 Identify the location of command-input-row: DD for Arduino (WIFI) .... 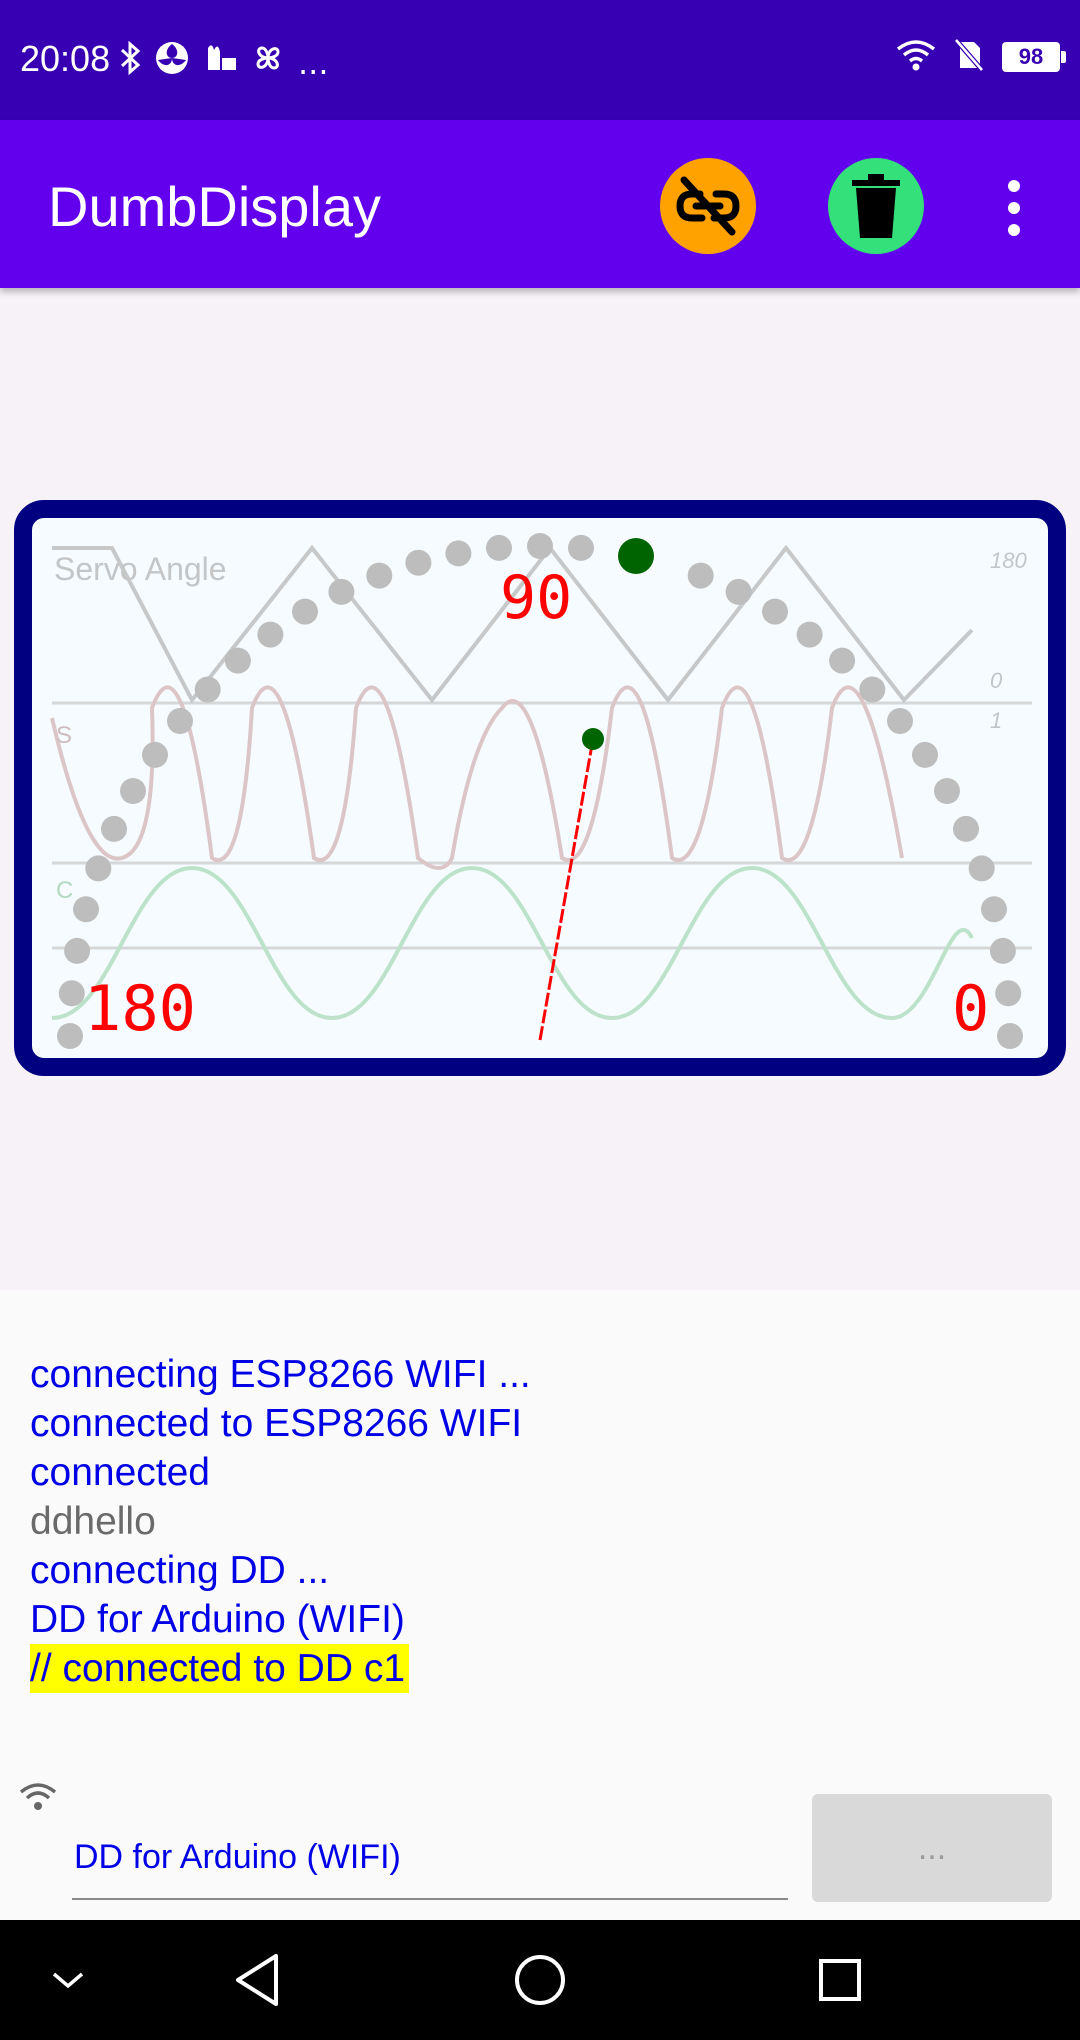
(540, 1820).